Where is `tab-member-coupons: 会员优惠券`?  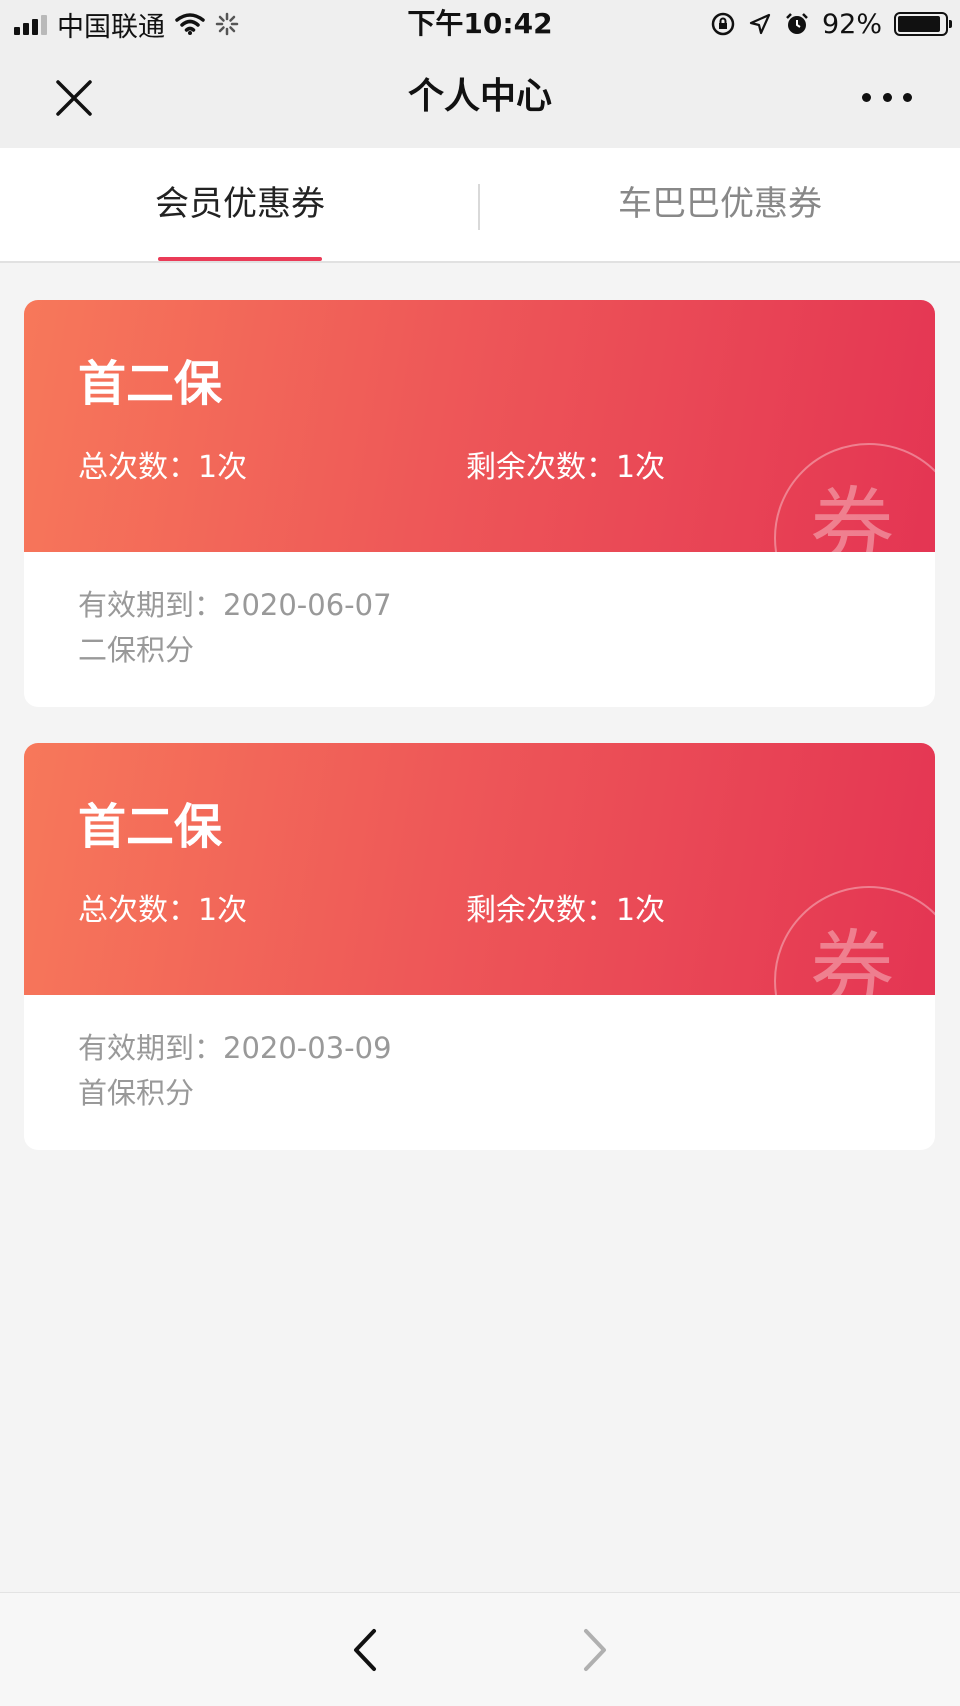
tab-member-coupons: 会员优惠券 is located at coordinates (240, 204).